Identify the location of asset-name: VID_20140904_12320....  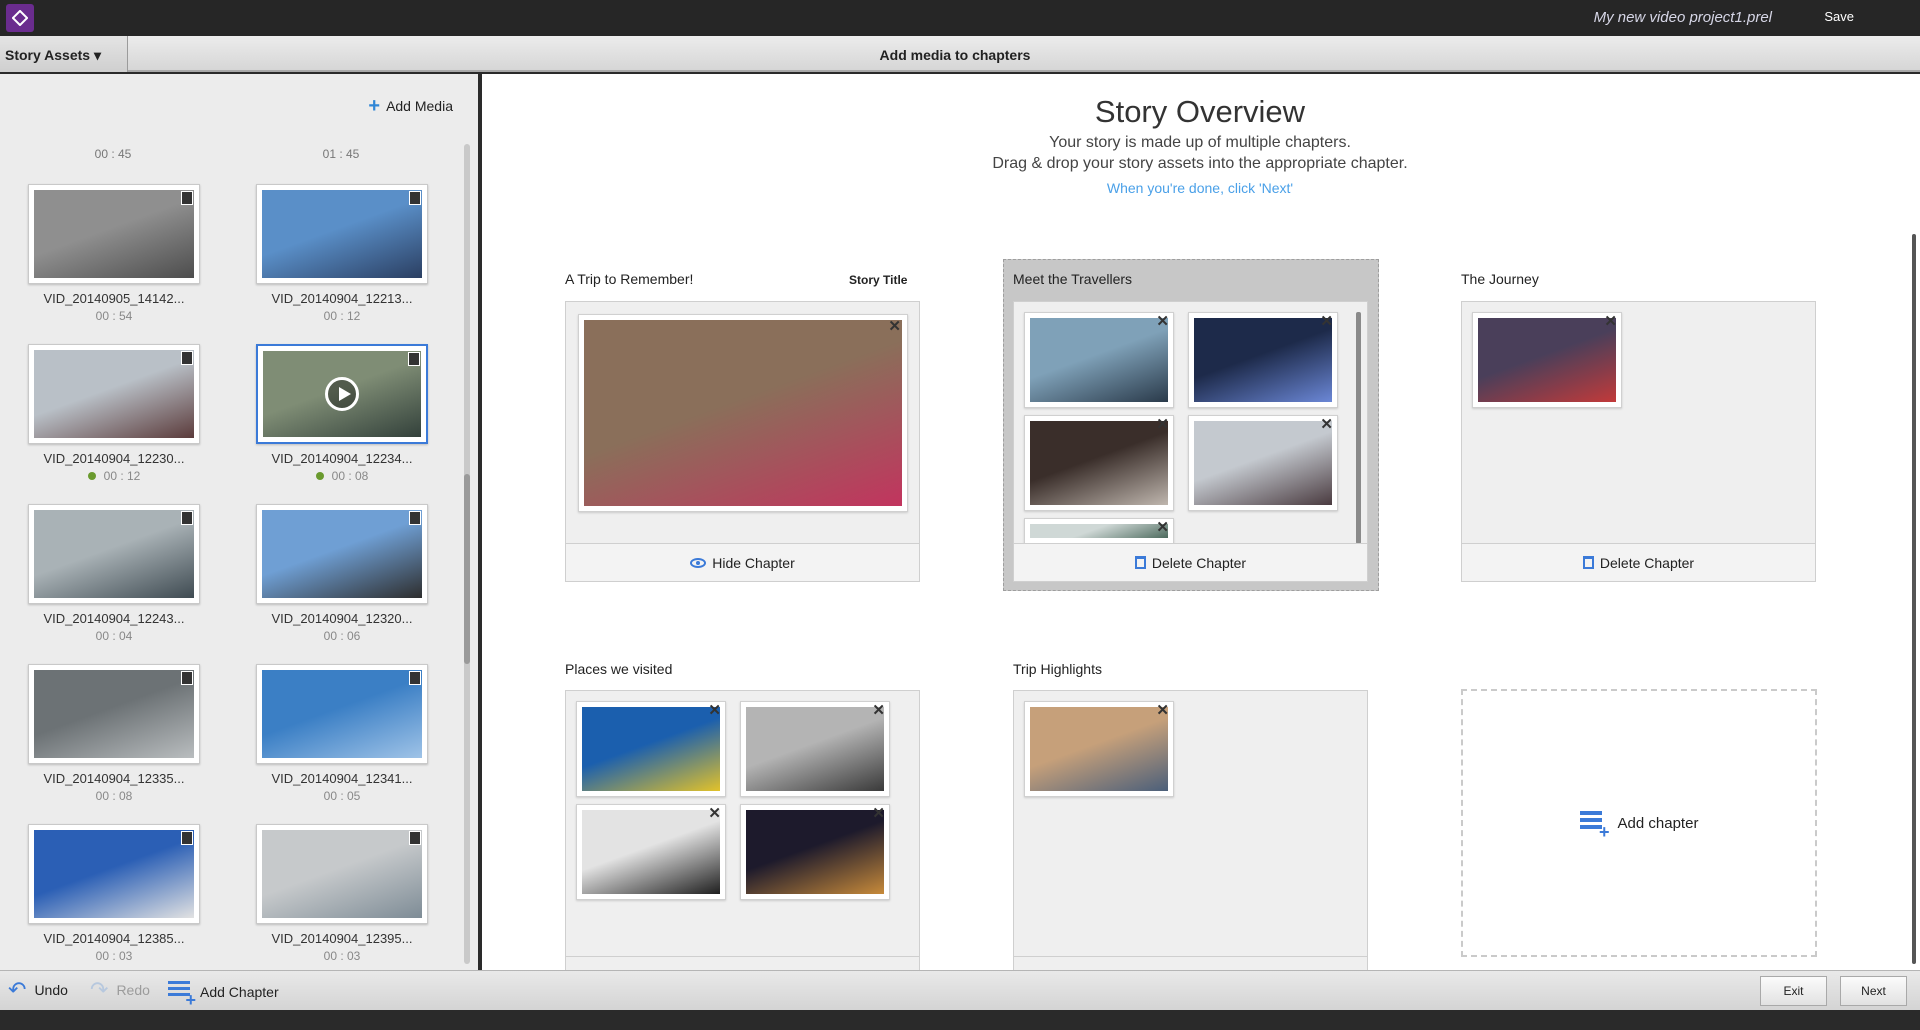
(342, 618).